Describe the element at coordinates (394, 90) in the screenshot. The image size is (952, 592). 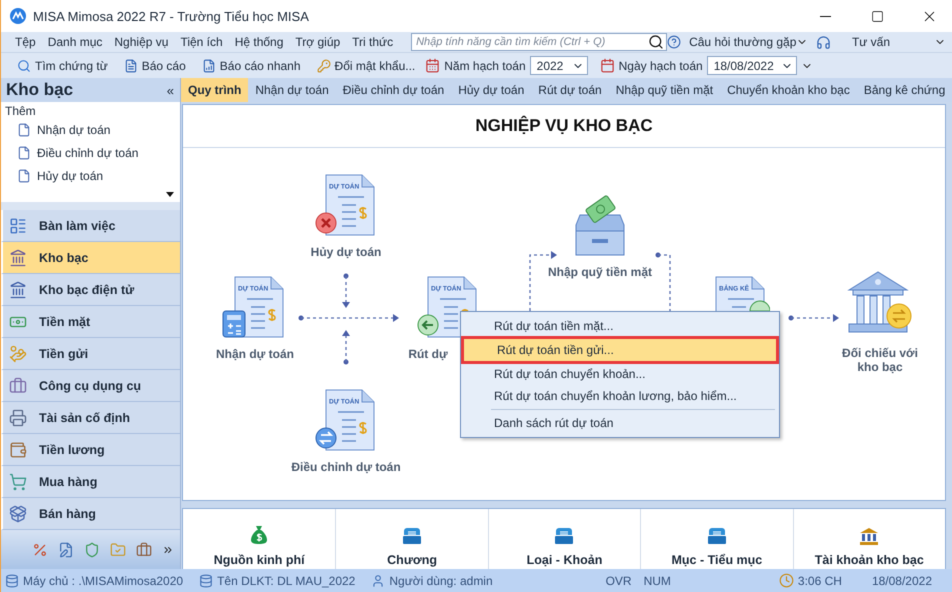
I see `tab: Điều chỉnh dự toán` at that location.